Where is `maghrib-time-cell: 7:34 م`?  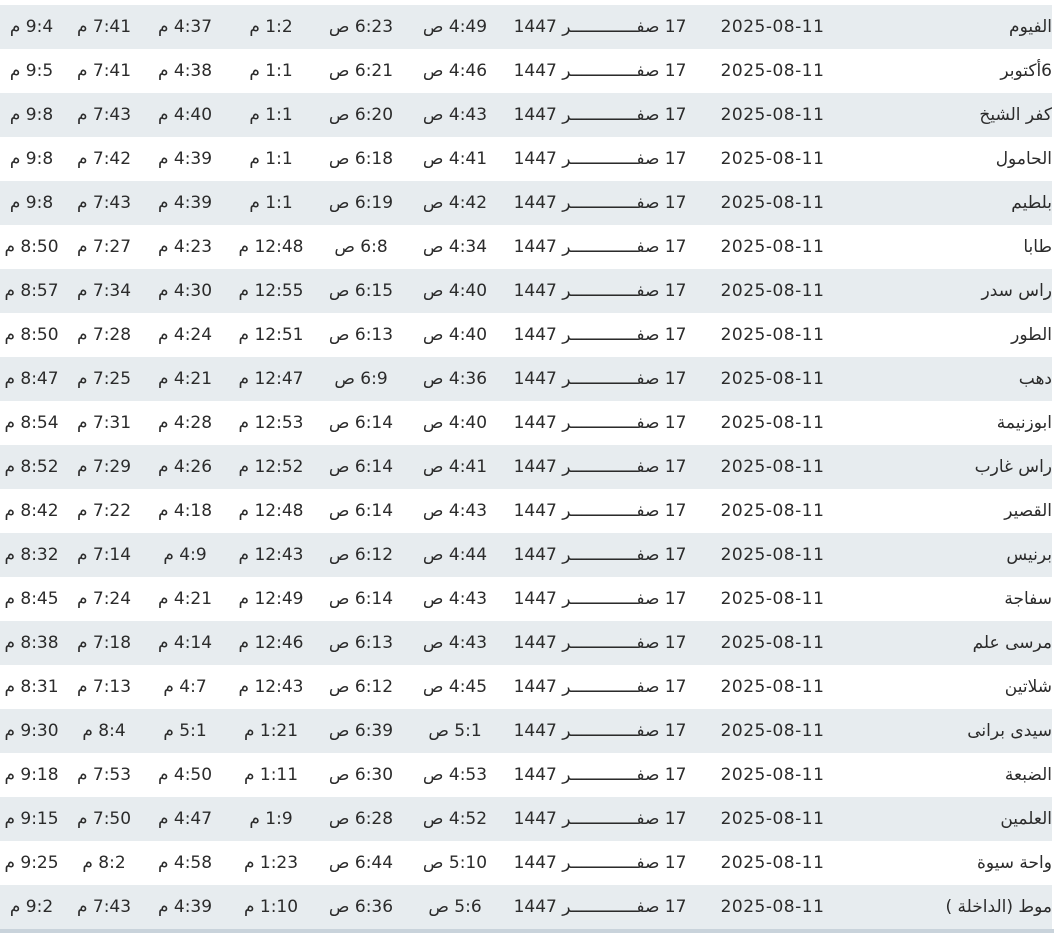
maghrib-time-cell: 7:34 م is located at coordinates (104, 291).